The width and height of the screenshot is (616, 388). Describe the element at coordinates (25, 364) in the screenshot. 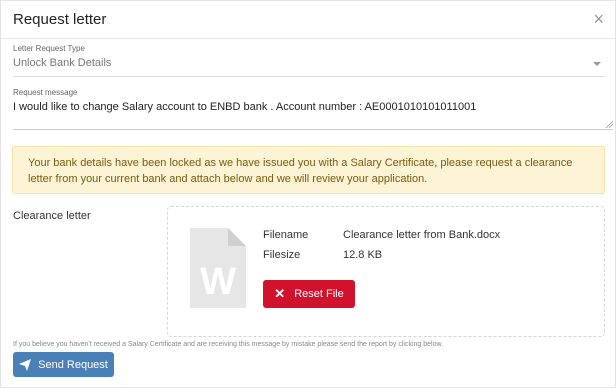

I see `paper-plane-icon` at that location.